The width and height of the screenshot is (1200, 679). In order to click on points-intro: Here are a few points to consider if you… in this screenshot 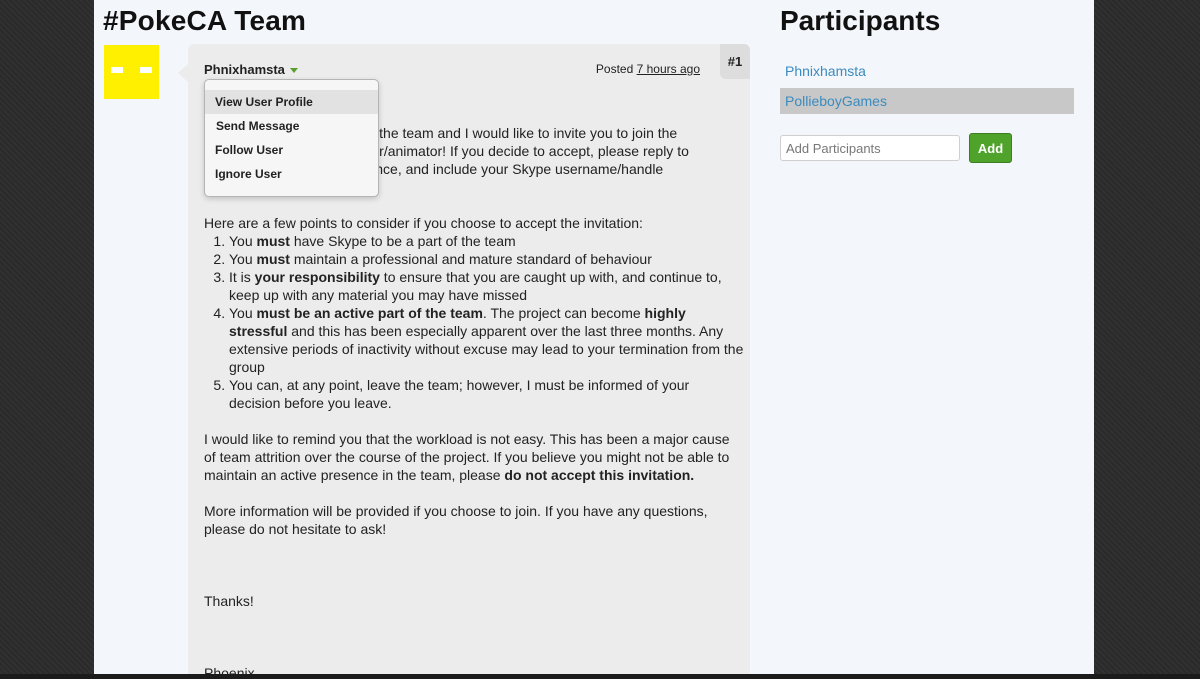, I will do `click(423, 223)`.